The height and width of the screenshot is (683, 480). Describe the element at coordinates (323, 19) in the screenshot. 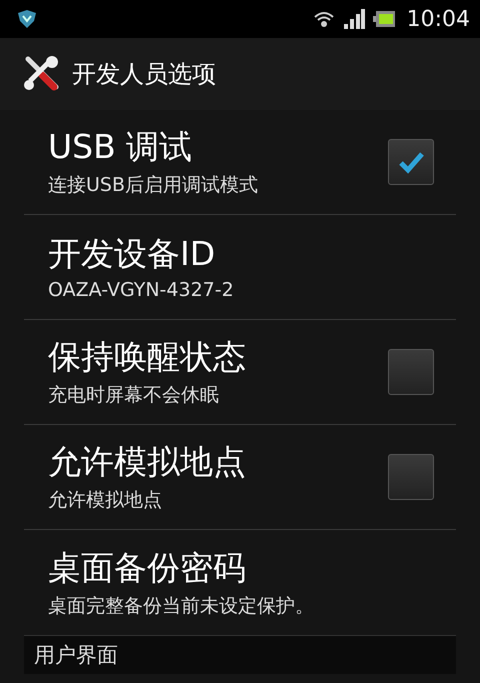

I see `wifi-icon` at that location.